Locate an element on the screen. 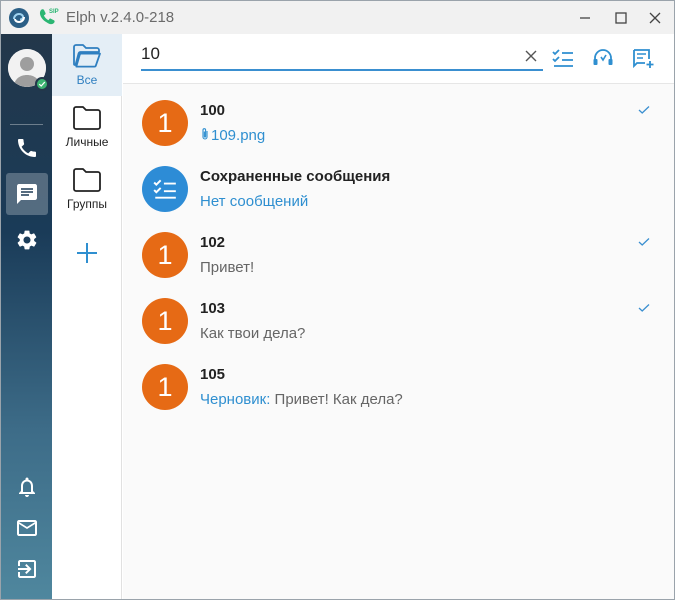  chats-button is located at coordinates (27, 194).